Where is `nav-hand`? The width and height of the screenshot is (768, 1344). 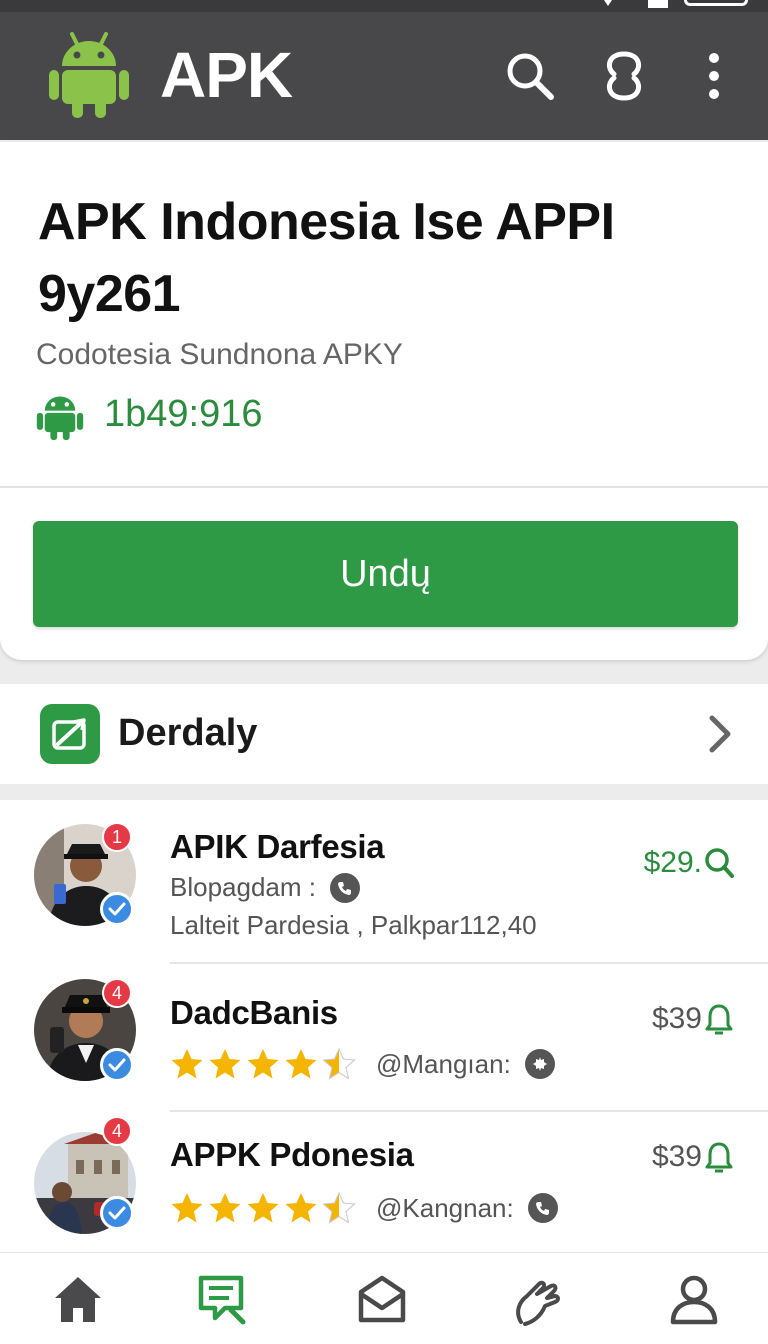
nav-hand is located at coordinates (538, 1299).